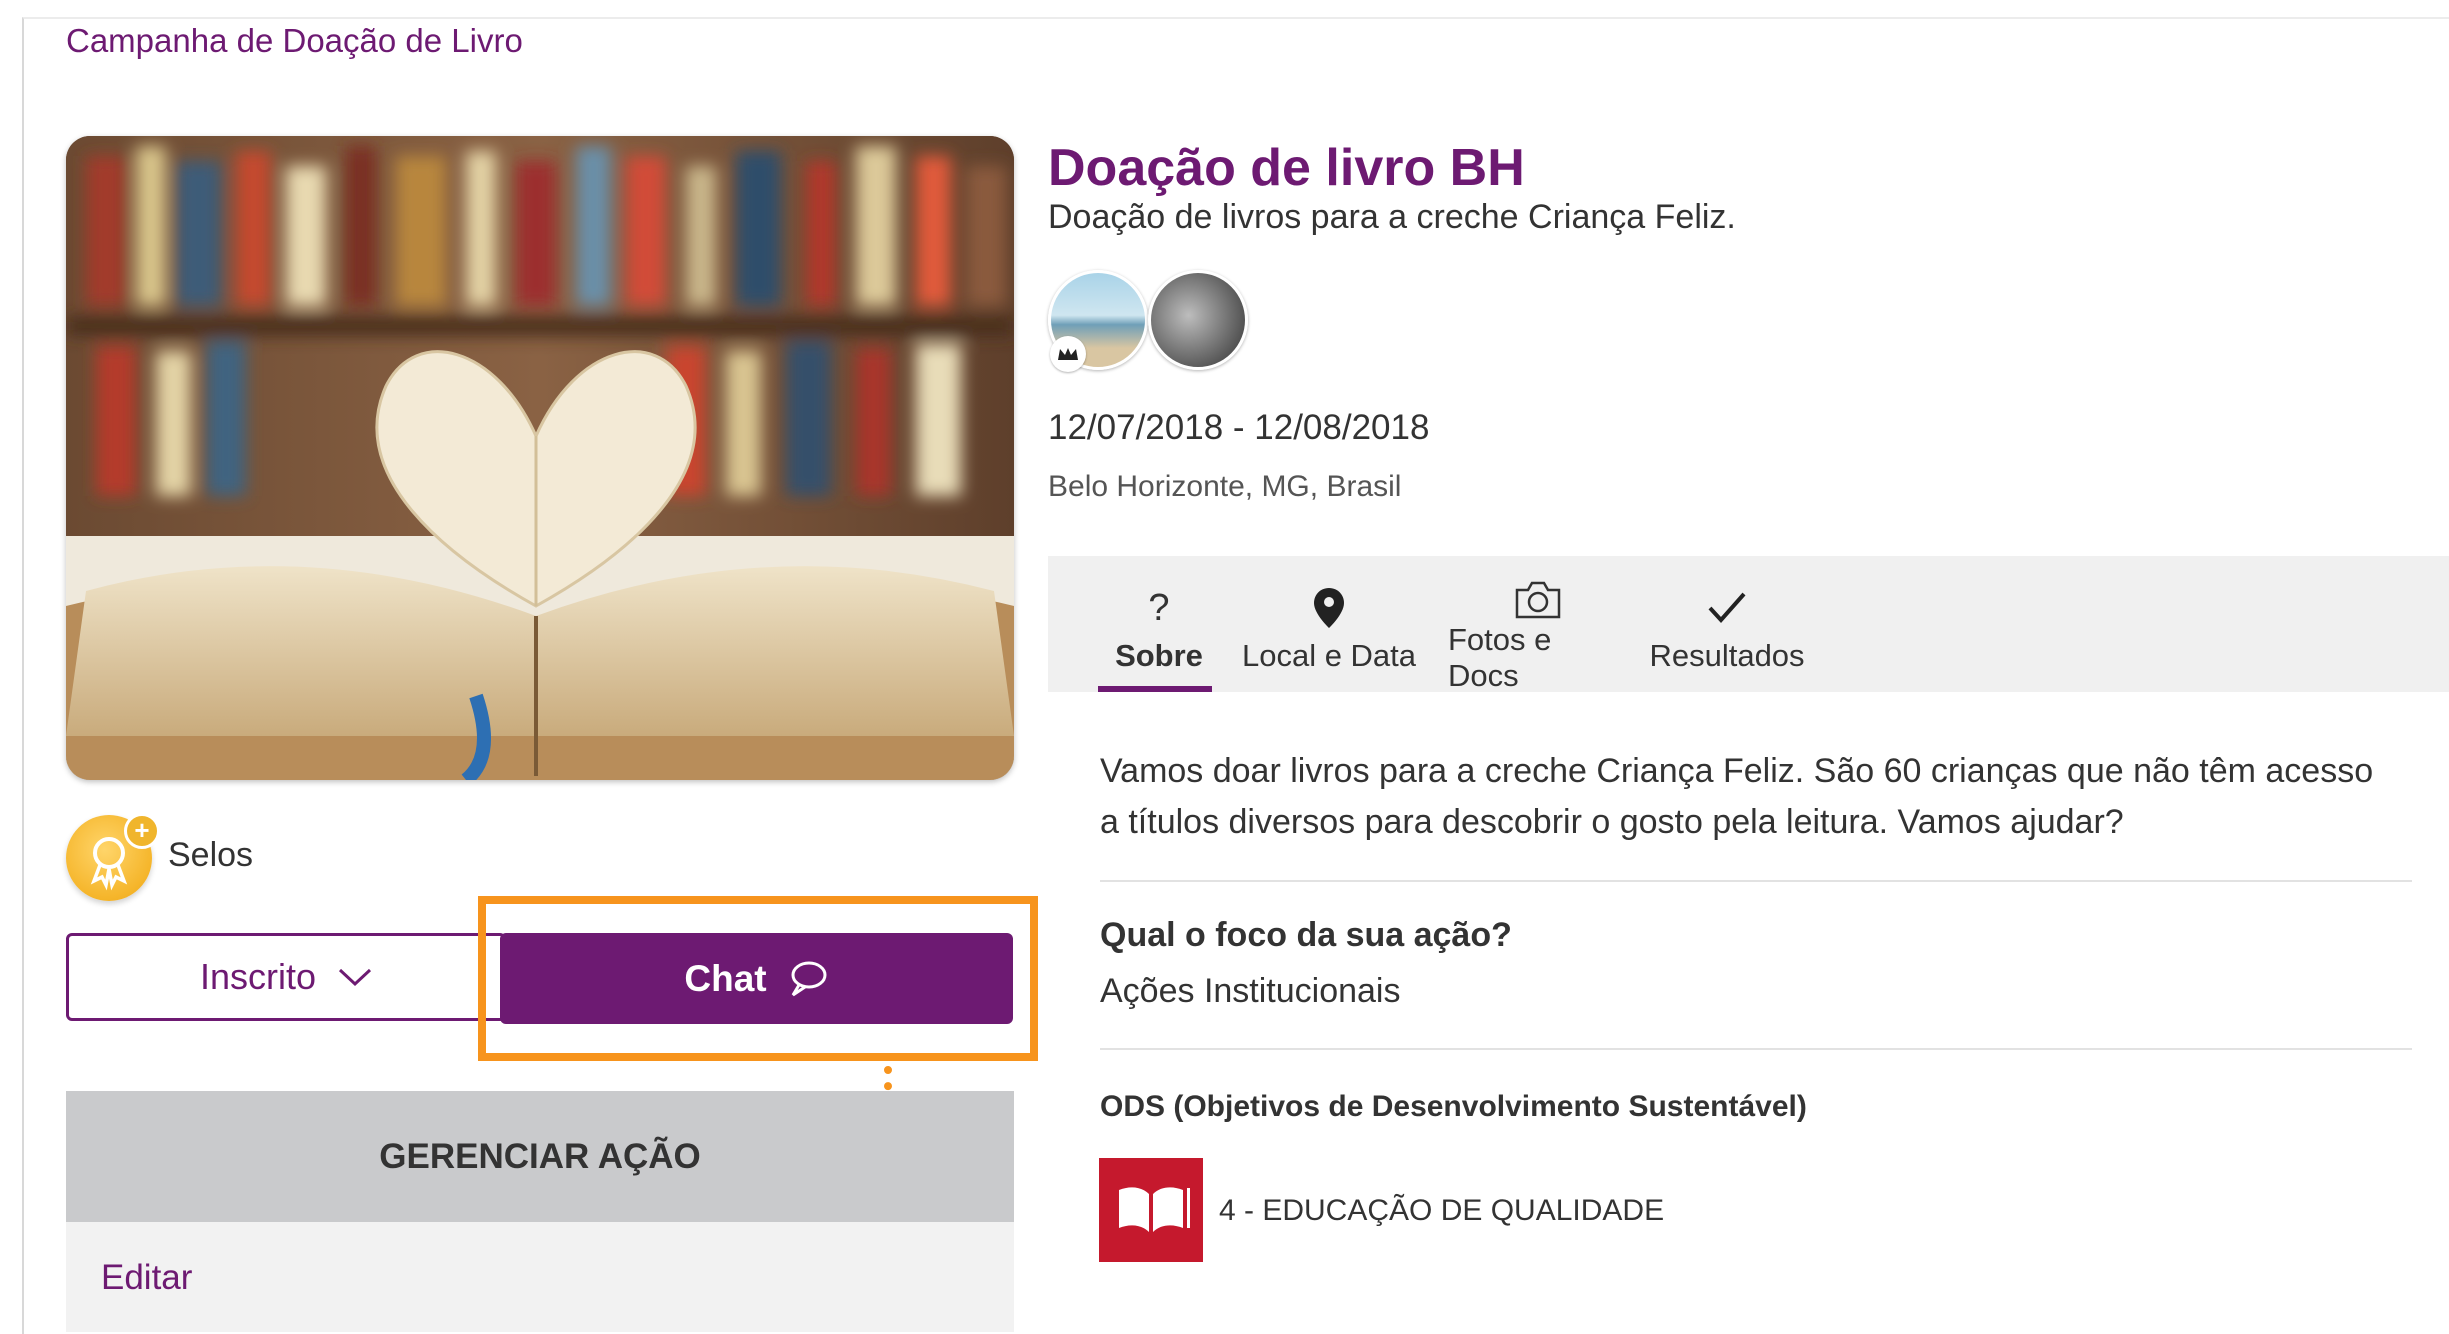 This screenshot has width=2449, height=1334. I want to click on tab-photos-docs: Fotos e Docs, so click(1538, 624).